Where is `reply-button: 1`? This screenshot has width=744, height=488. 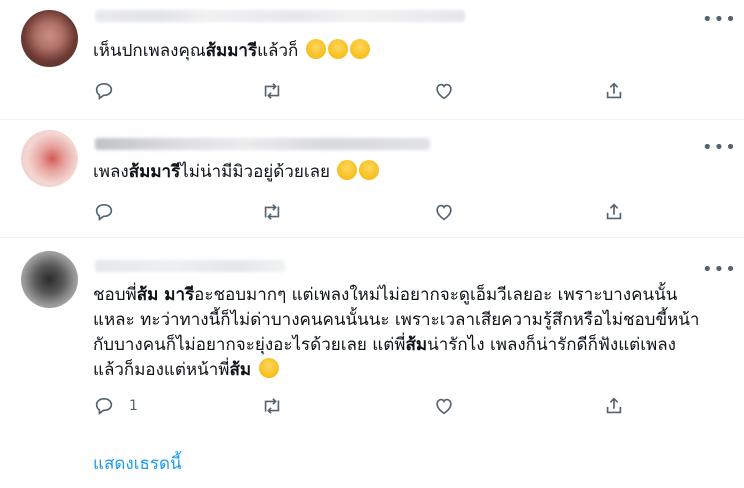 reply-button: 1 is located at coordinates (115, 406).